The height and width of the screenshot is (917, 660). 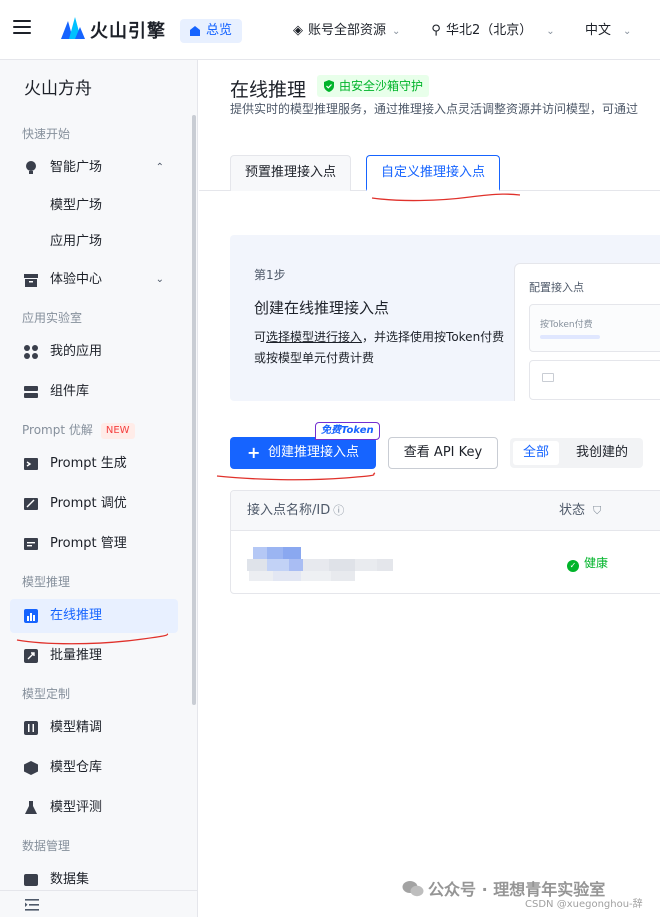 I want to click on group-label-applab: 应用实验室, so click(x=52, y=318).